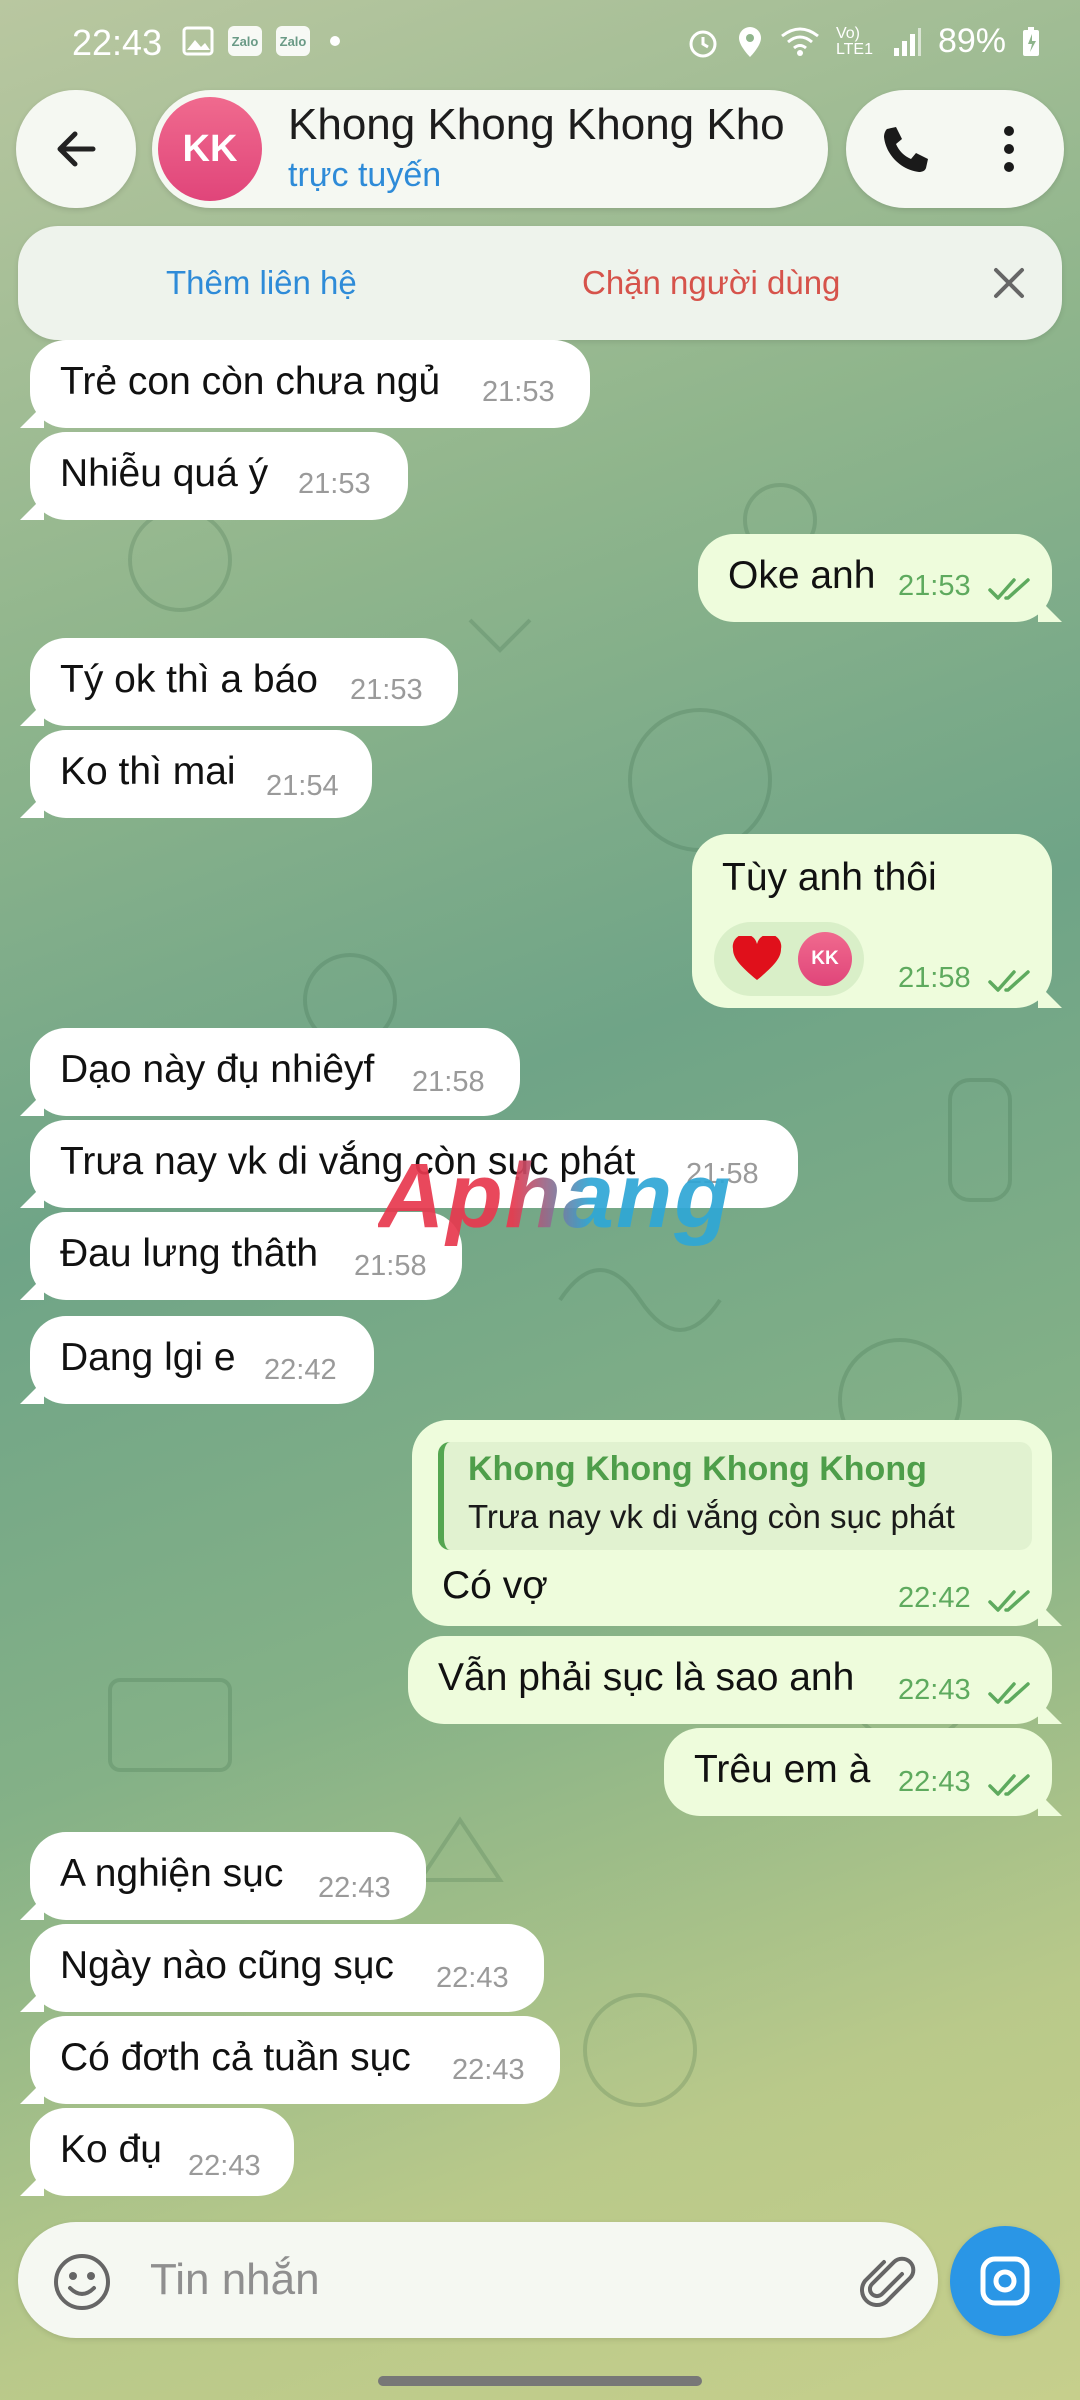 Image resolution: width=1080 pixels, height=2400 pixels. I want to click on smile-icon, so click(82, 2282).